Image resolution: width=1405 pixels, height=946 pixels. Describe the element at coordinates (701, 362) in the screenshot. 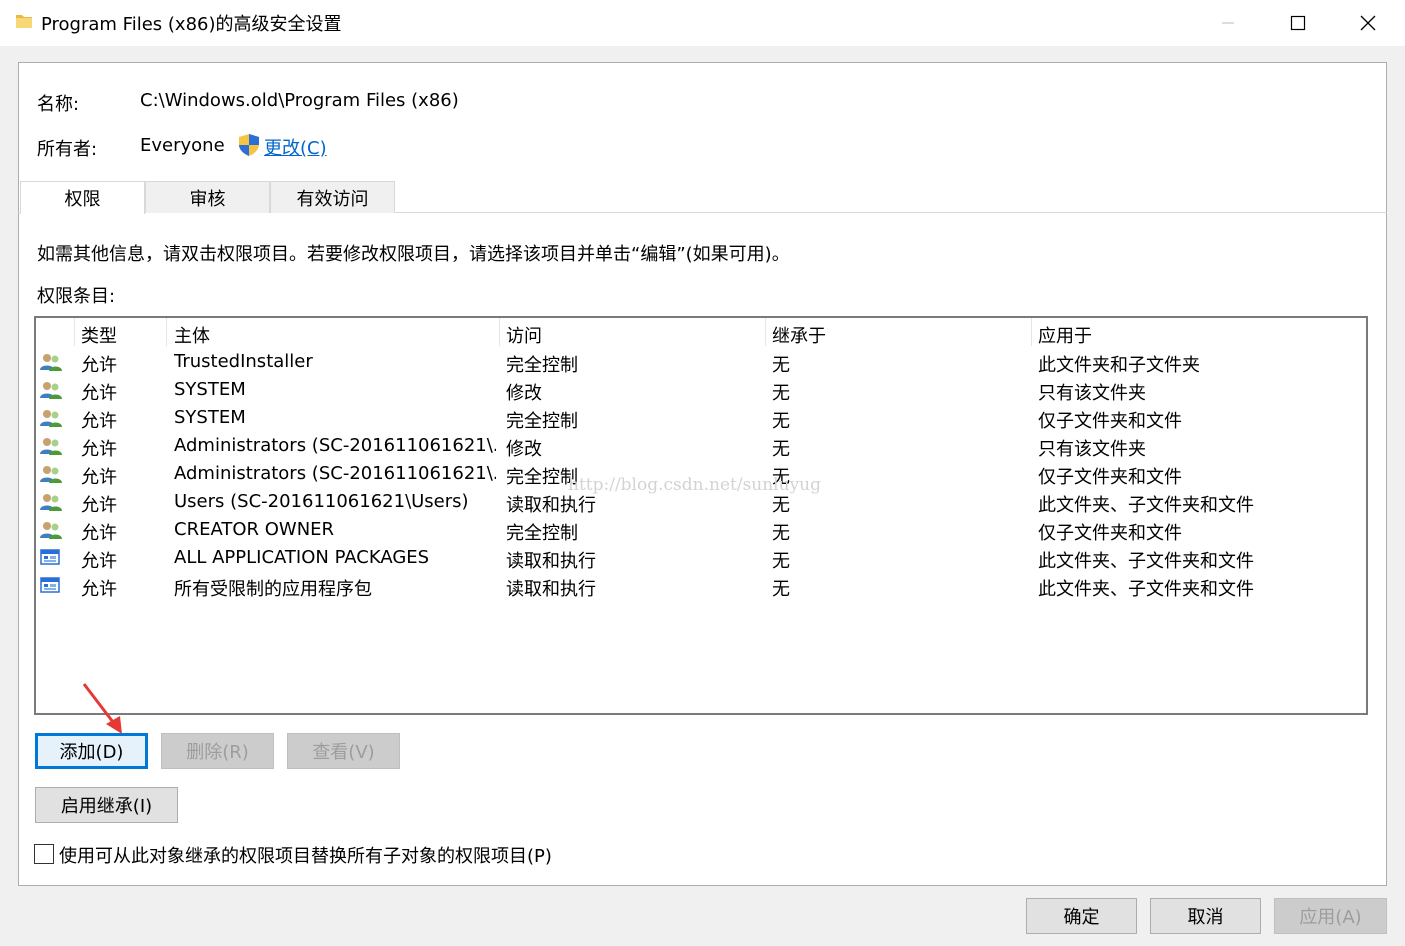

I see `table-row: 允许 TrustedInstaller 完全控制 无 此文件夹和子文件夹` at that location.